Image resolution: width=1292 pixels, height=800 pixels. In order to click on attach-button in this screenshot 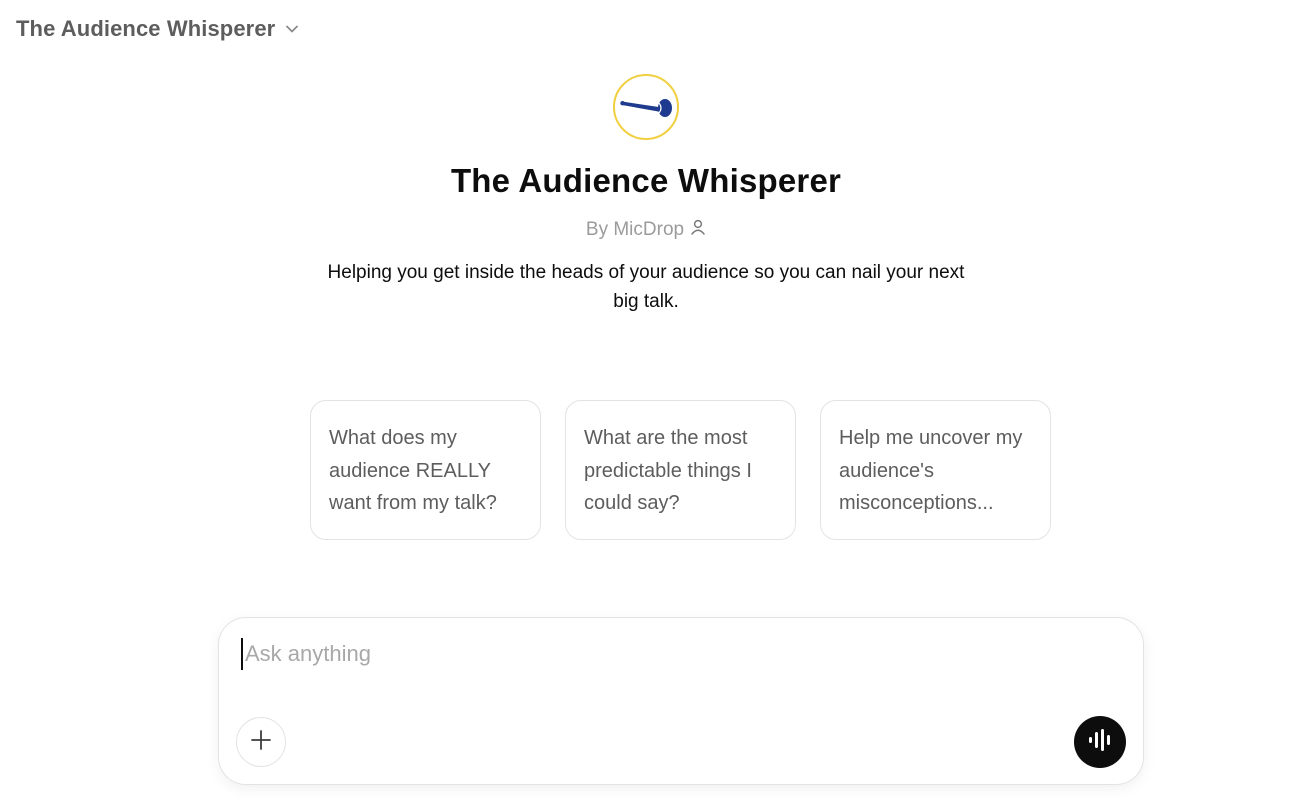, I will do `click(261, 742)`.